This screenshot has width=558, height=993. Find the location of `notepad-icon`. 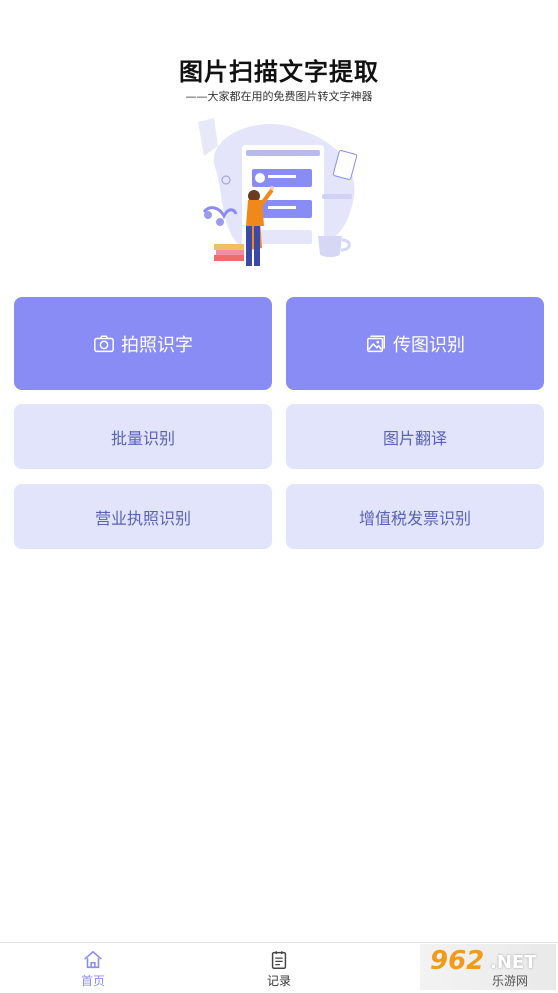

notepad-icon is located at coordinates (279, 960).